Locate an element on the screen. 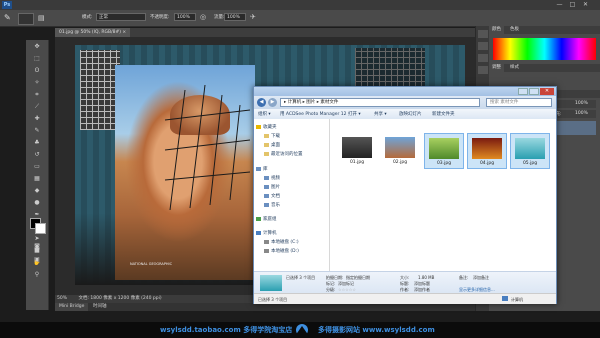 The image size is (600, 338). gradient-tool-icon: ▦ is located at coordinates (37, 178).